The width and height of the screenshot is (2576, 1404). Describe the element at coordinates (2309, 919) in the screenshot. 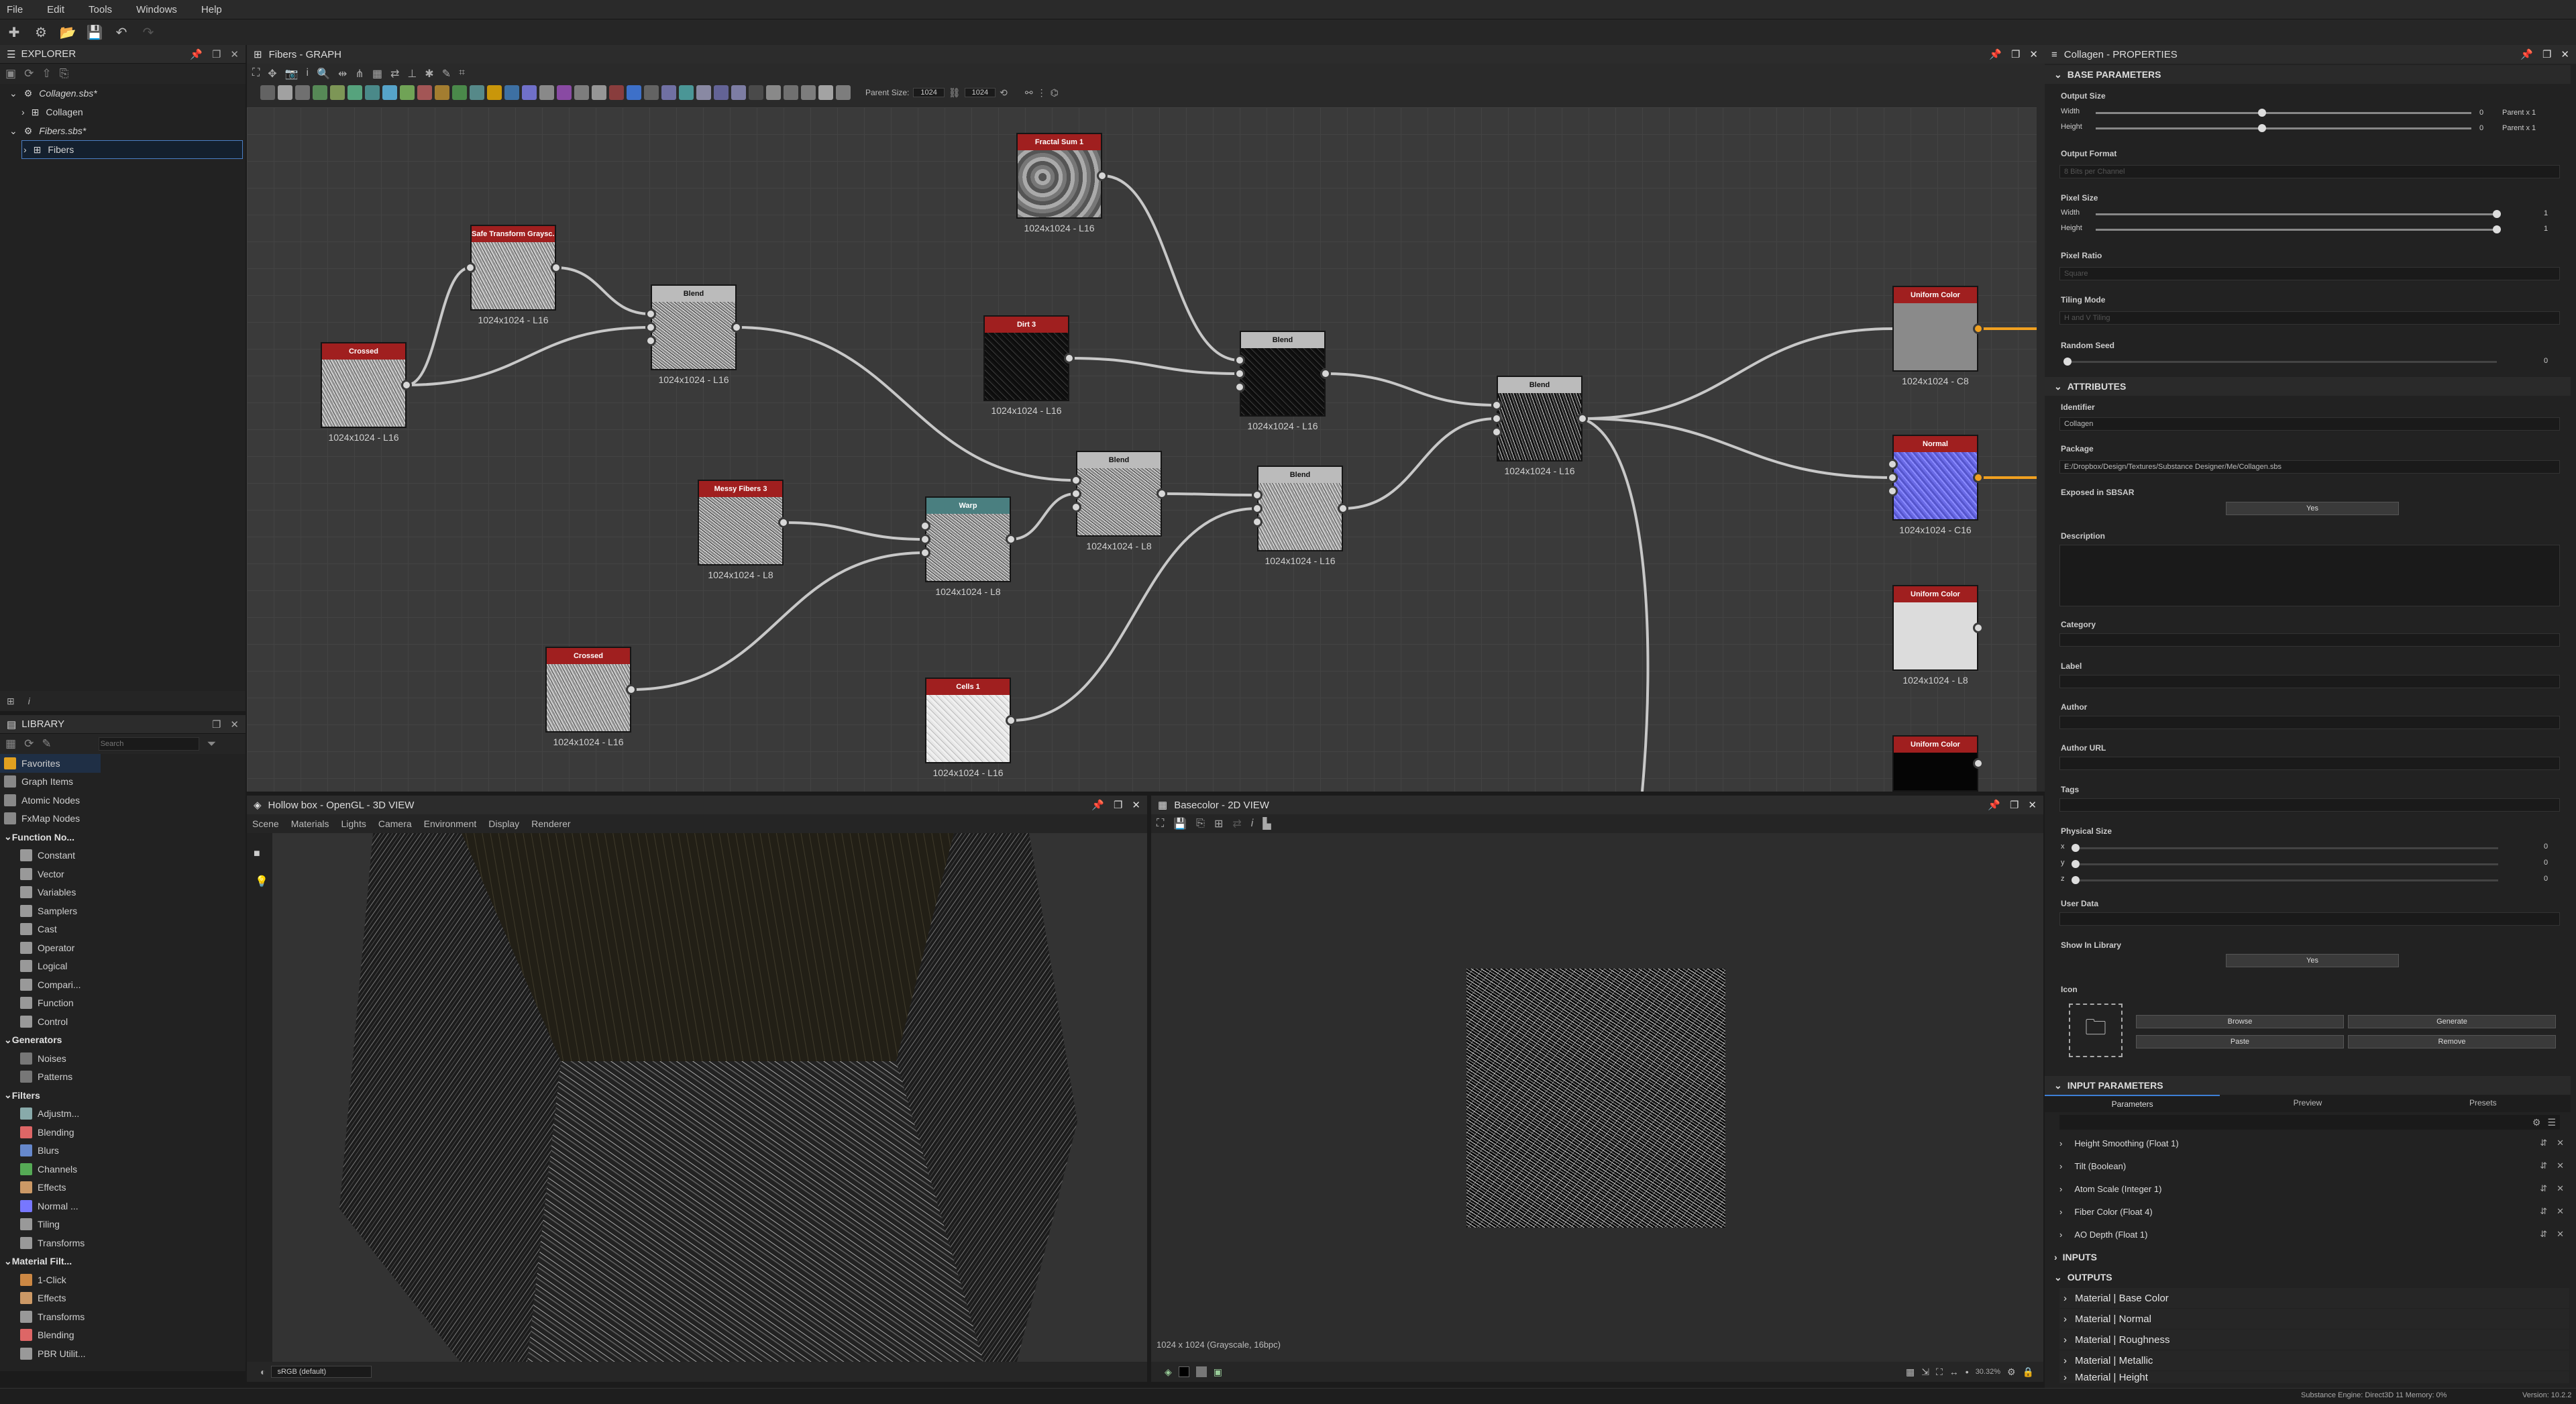

I see `user-data-input` at that location.